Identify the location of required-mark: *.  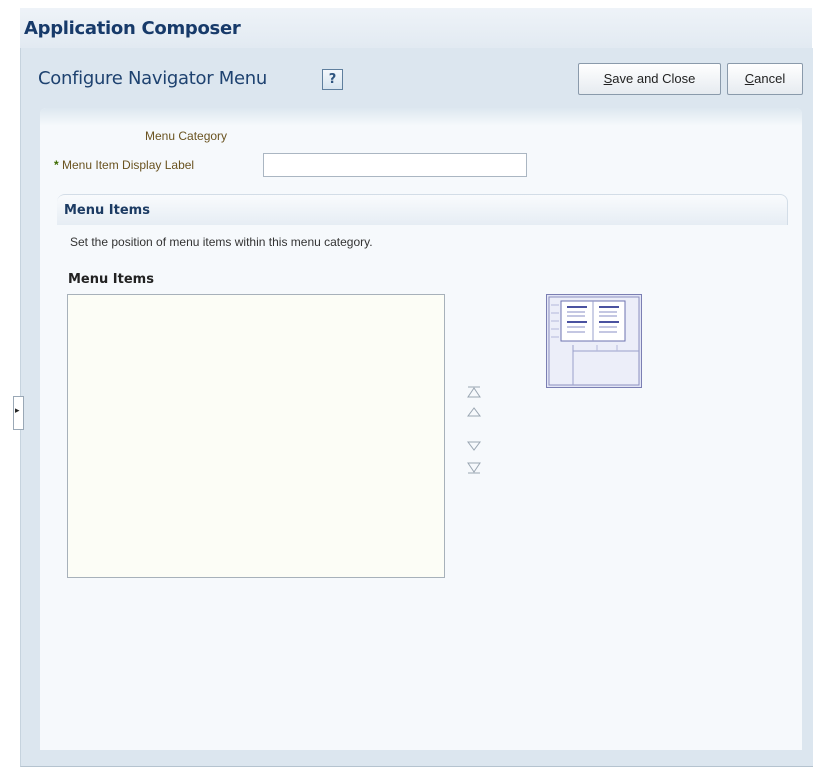
(56, 165).